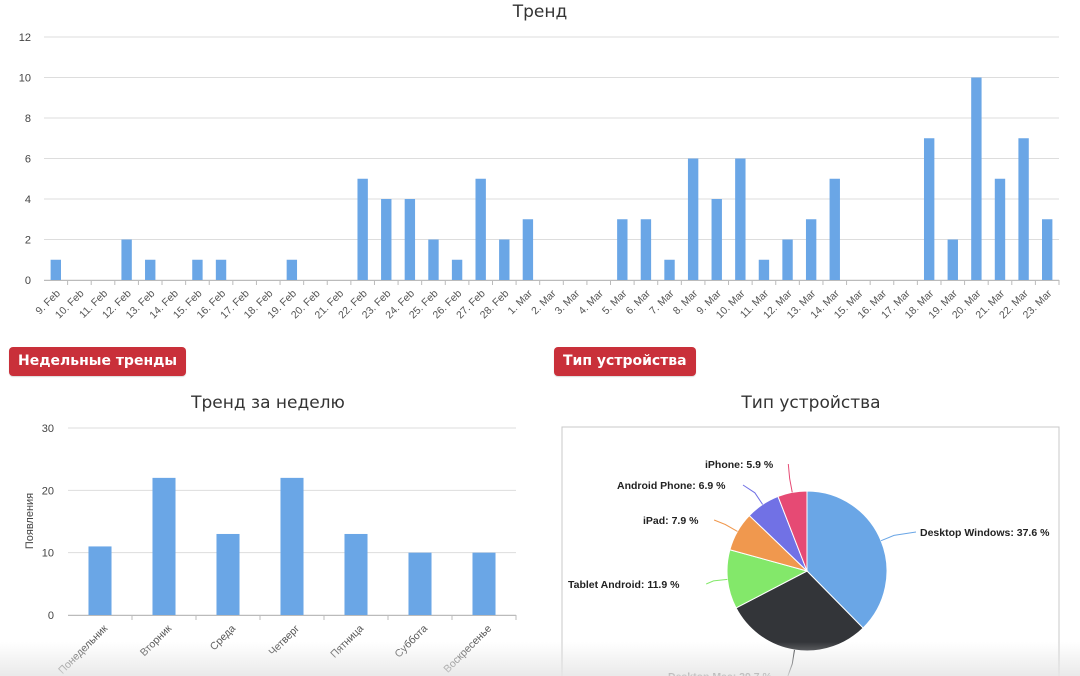  I want to click on device-chart-title: Тип устройства, so click(810, 403).